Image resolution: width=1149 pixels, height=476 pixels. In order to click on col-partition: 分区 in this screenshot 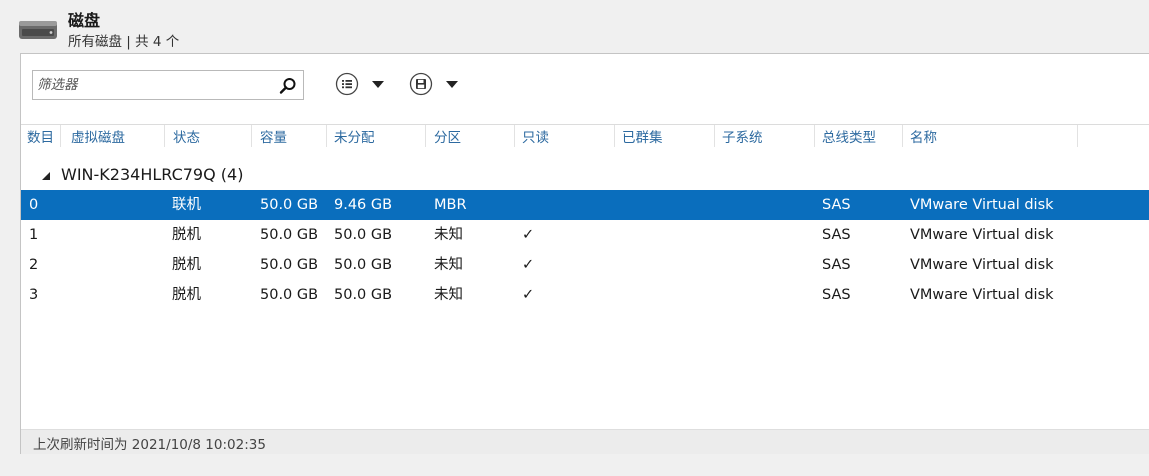, I will do `click(470, 136)`.